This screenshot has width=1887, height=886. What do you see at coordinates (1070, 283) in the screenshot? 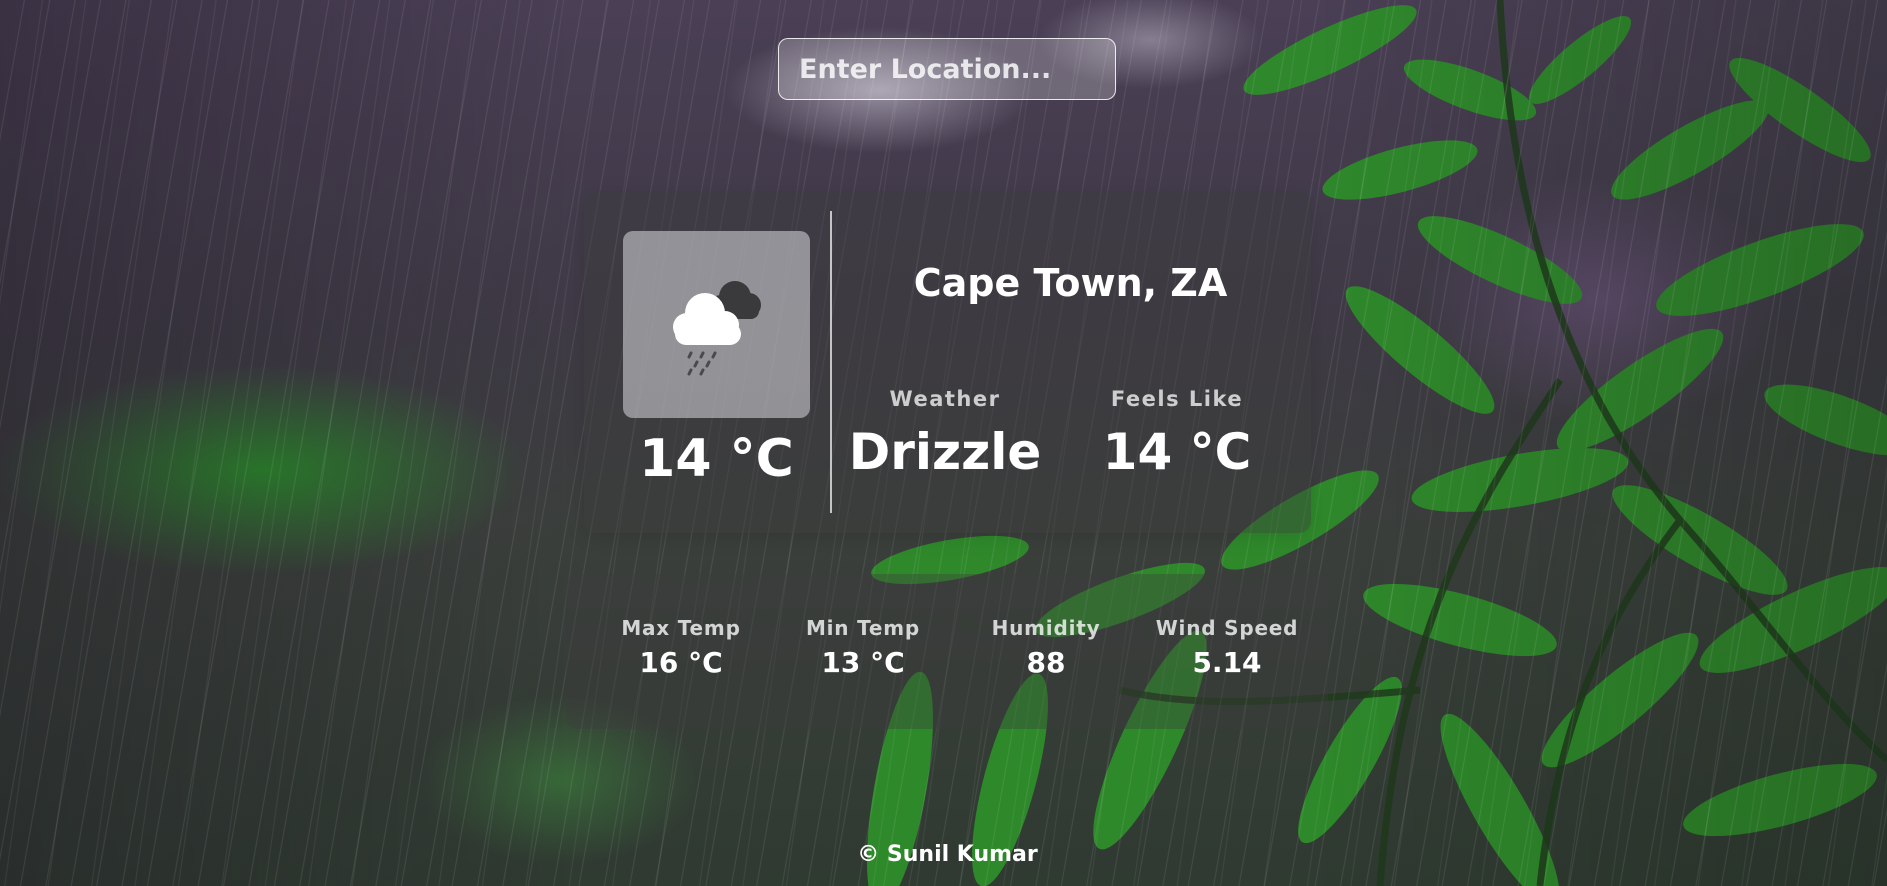
I see `location-name: Cape Town, ZA` at bounding box center [1070, 283].